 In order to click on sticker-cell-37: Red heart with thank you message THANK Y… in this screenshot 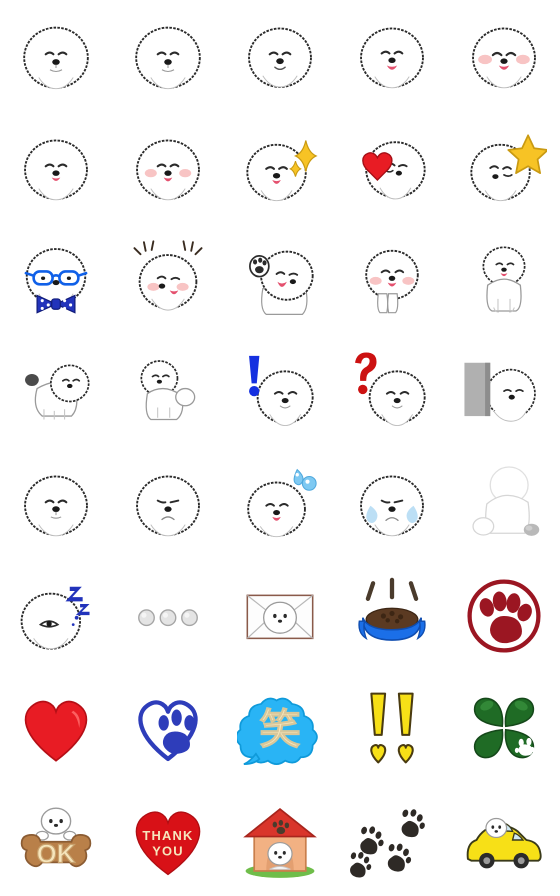, I will do `click(168, 840)`.